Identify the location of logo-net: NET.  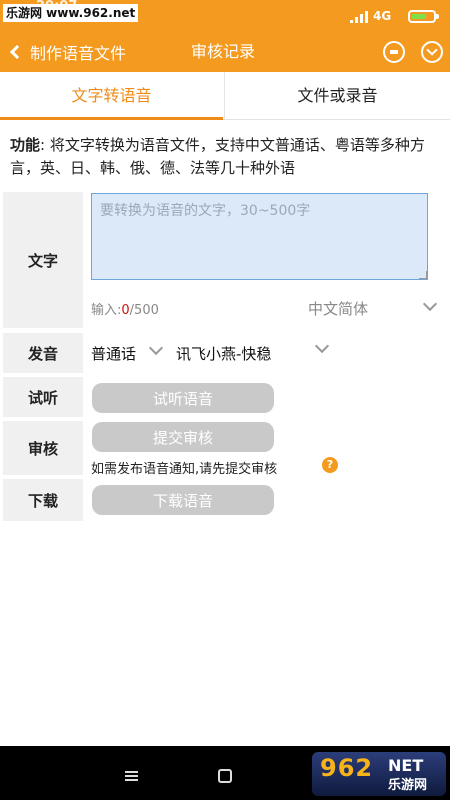
(406, 765).